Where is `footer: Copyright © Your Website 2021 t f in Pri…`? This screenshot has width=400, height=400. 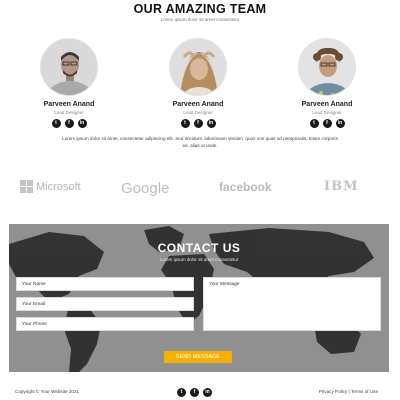 footer: Copyright © Your Website 2021 t f in Pri… is located at coordinates (200, 393).